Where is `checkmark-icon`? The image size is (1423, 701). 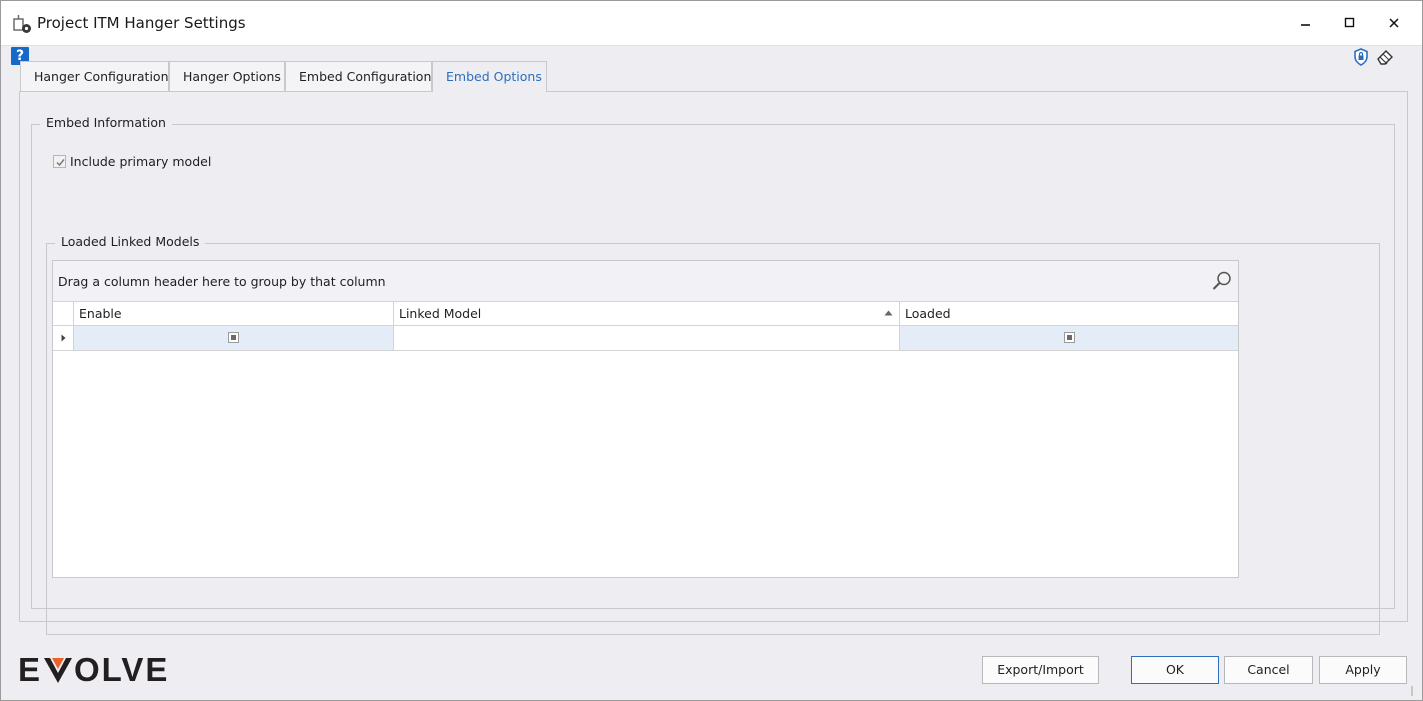 checkmark-icon is located at coordinates (60, 162).